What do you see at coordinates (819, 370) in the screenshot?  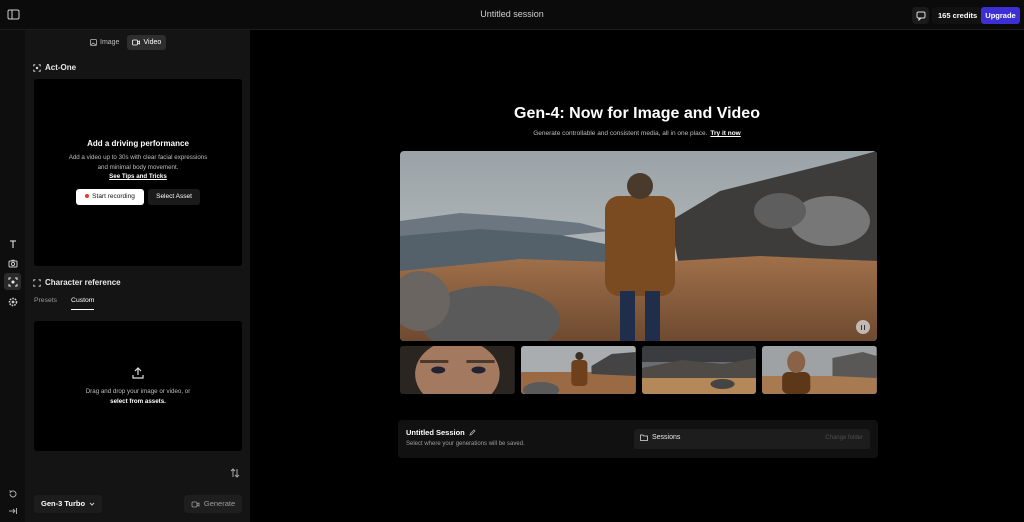 I see `thumbnail-man-portrait` at bounding box center [819, 370].